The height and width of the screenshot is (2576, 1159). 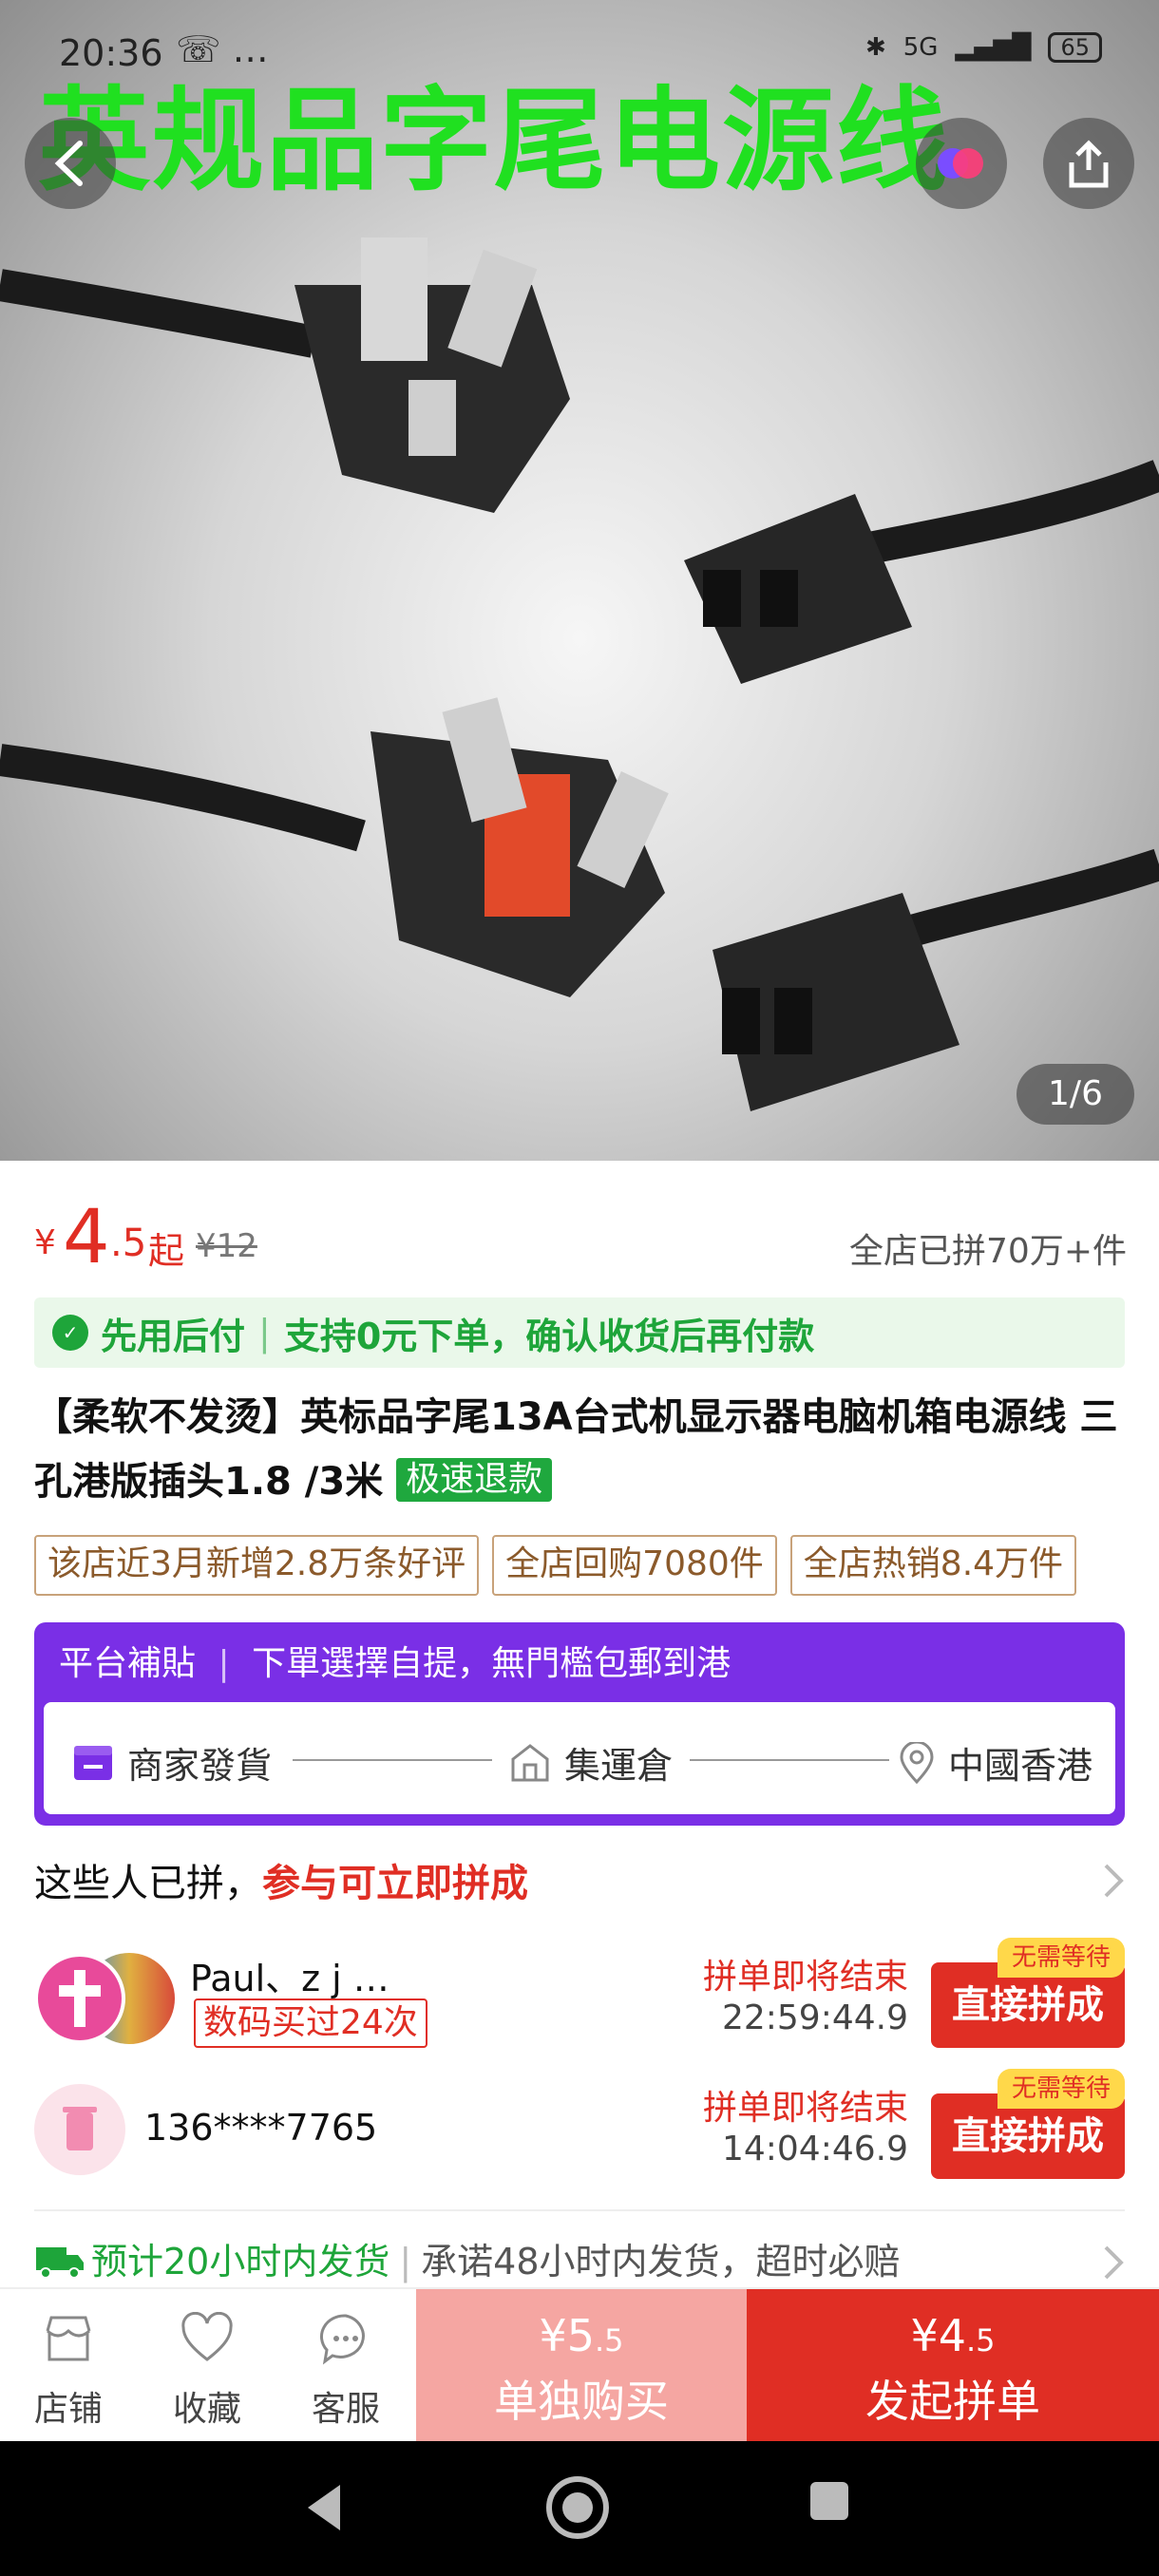 I want to click on customer-service-button: 客服, so click(x=346, y=2371).